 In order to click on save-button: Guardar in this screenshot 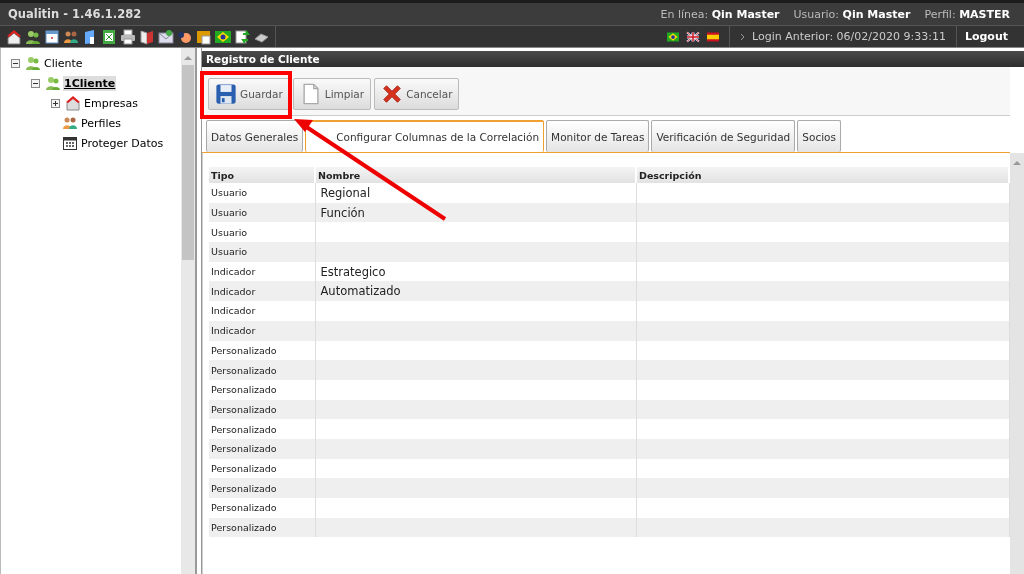, I will do `click(249, 94)`.